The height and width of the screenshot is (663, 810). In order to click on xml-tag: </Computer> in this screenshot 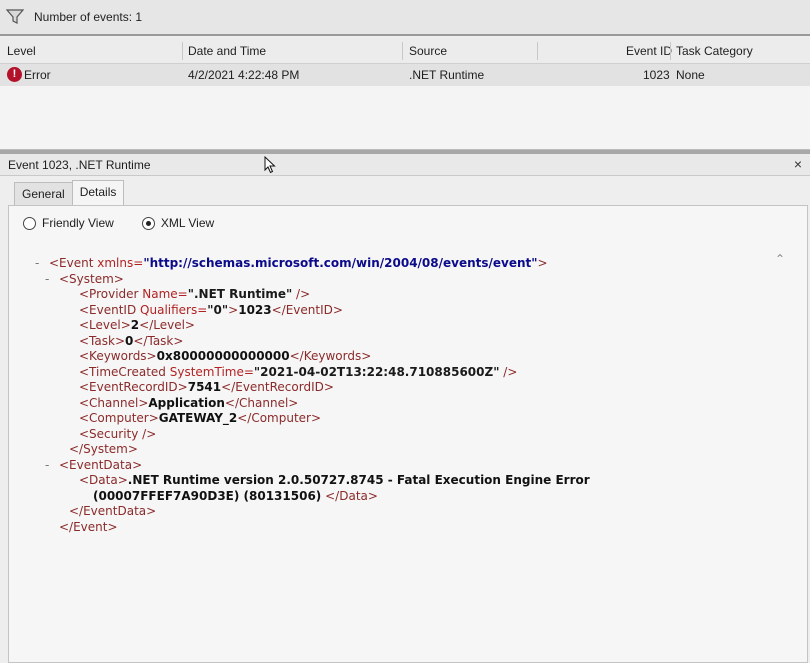, I will do `click(279, 418)`.